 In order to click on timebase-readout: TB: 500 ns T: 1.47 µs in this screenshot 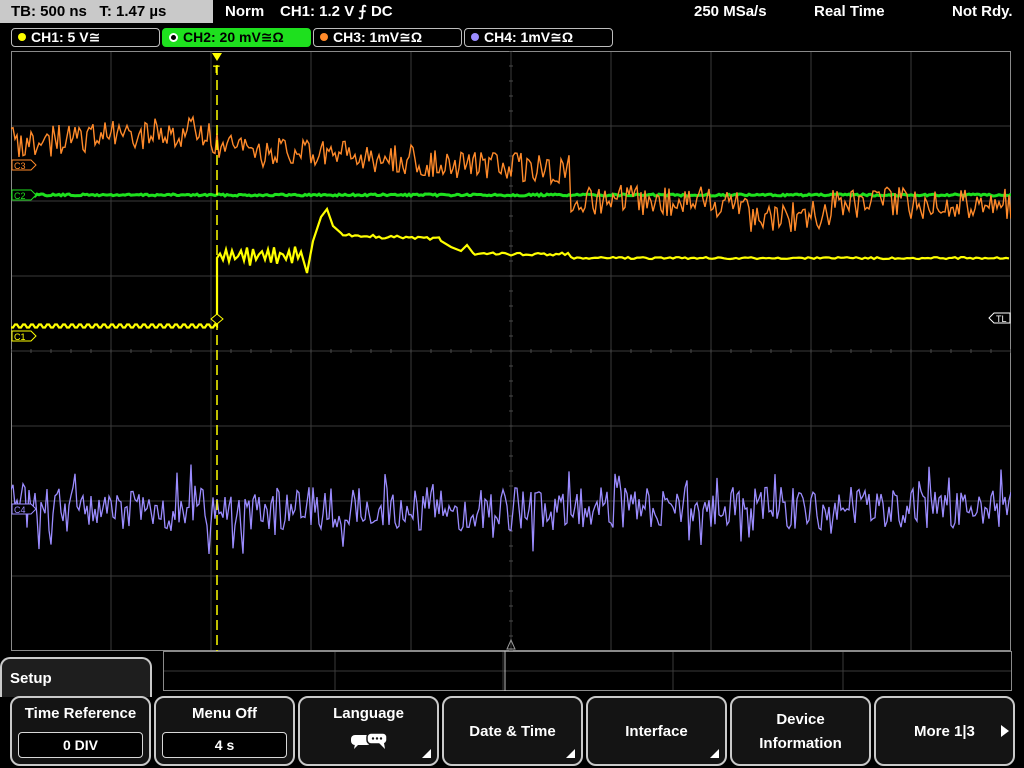, I will do `click(106, 11)`.